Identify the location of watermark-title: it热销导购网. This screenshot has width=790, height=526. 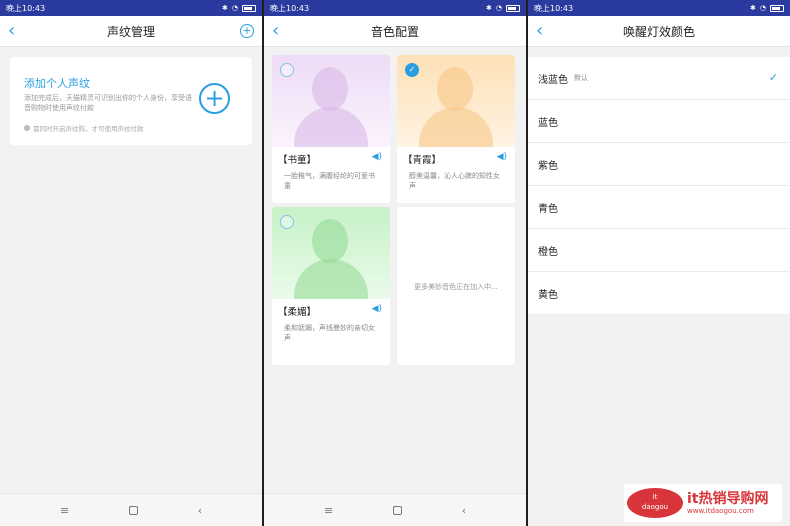
(728, 498).